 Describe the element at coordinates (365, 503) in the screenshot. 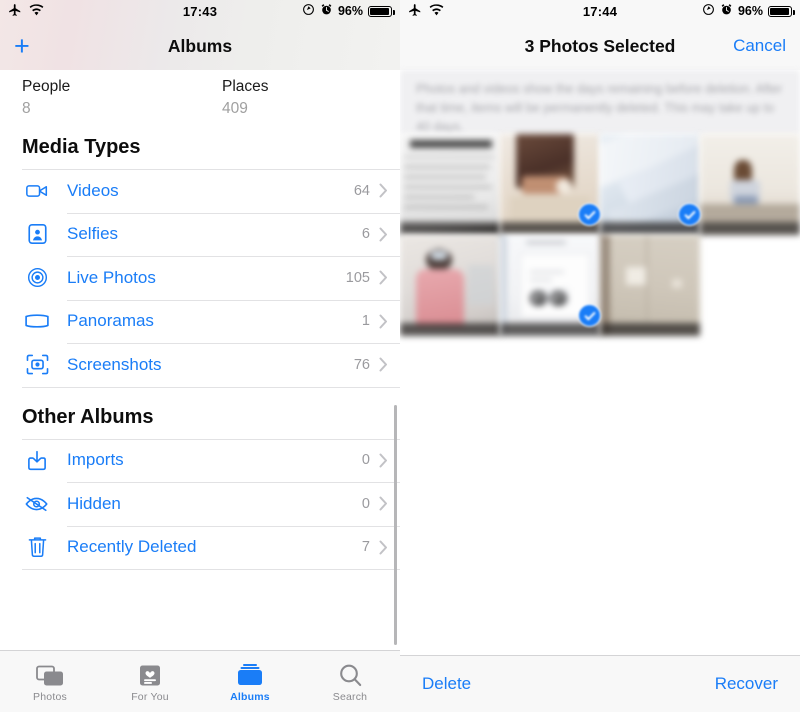

I see `list-item-hidden-count: 0` at that location.